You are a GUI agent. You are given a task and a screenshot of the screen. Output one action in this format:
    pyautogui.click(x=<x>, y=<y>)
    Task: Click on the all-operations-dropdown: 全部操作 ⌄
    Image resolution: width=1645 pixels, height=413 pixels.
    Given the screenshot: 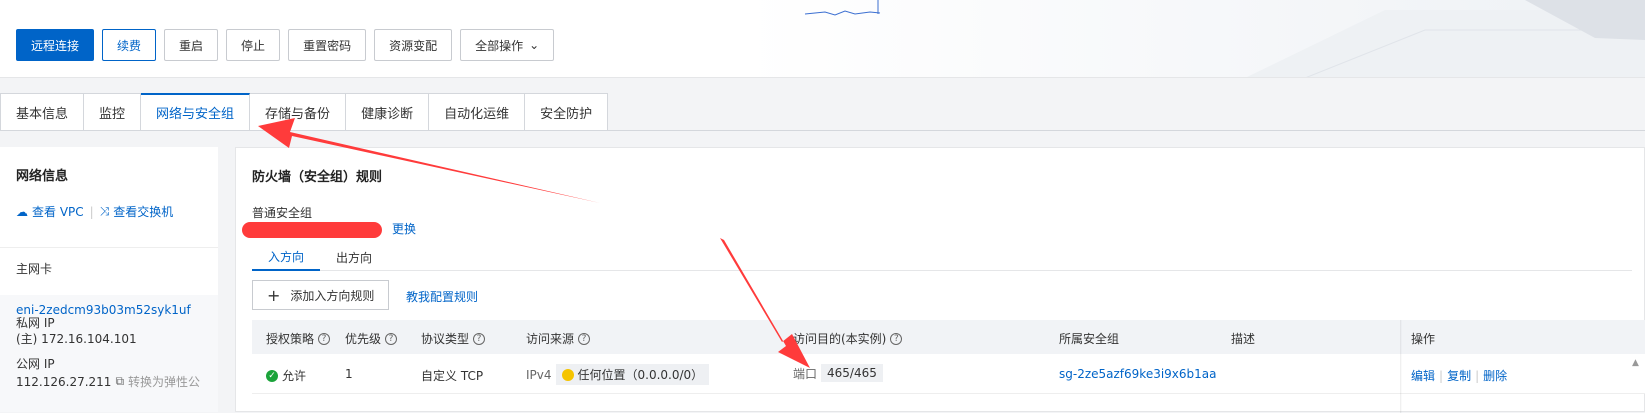 What is the action you would take?
    pyautogui.click(x=507, y=45)
    